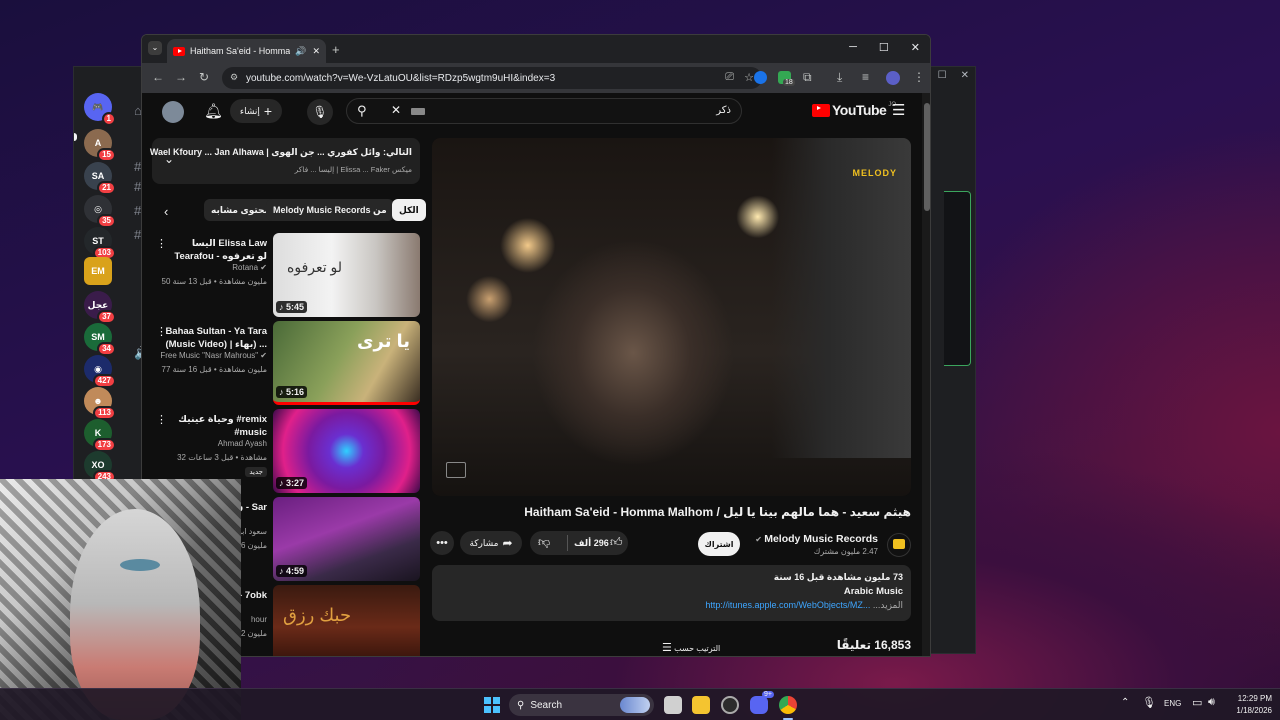  I want to click on audio-playing-icon: 🔊, so click(300, 51).